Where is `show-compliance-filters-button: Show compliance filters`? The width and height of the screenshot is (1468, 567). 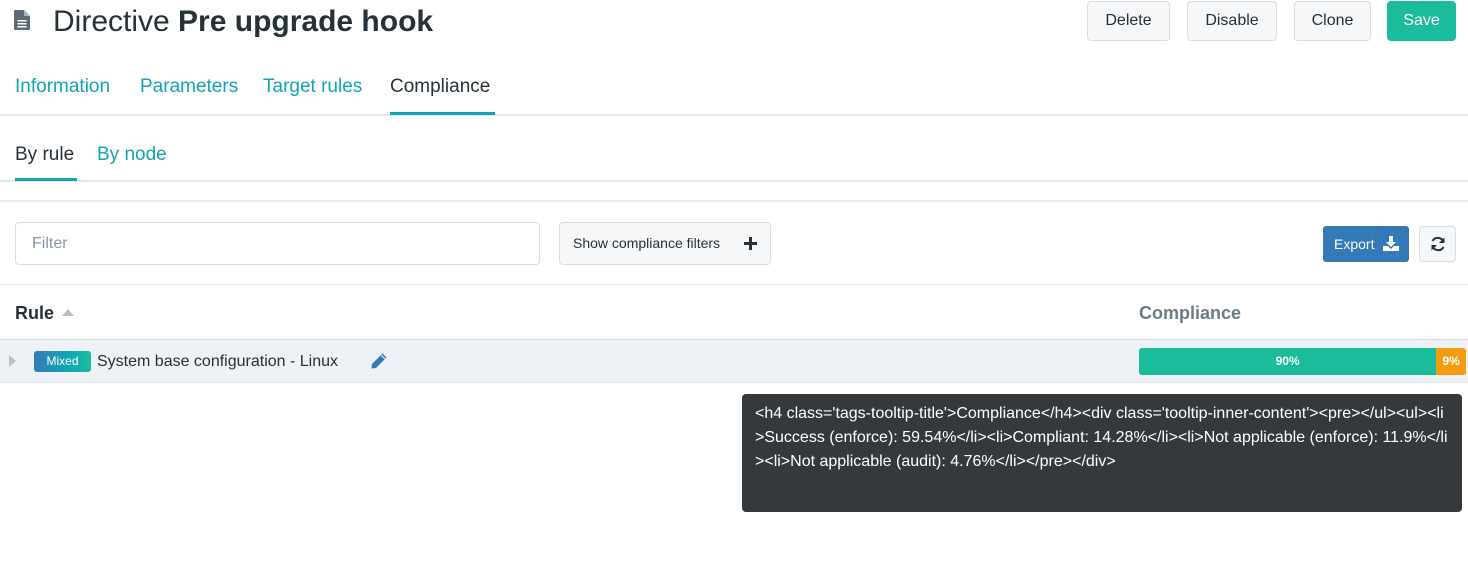 show-compliance-filters-button: Show compliance filters is located at coordinates (665, 243).